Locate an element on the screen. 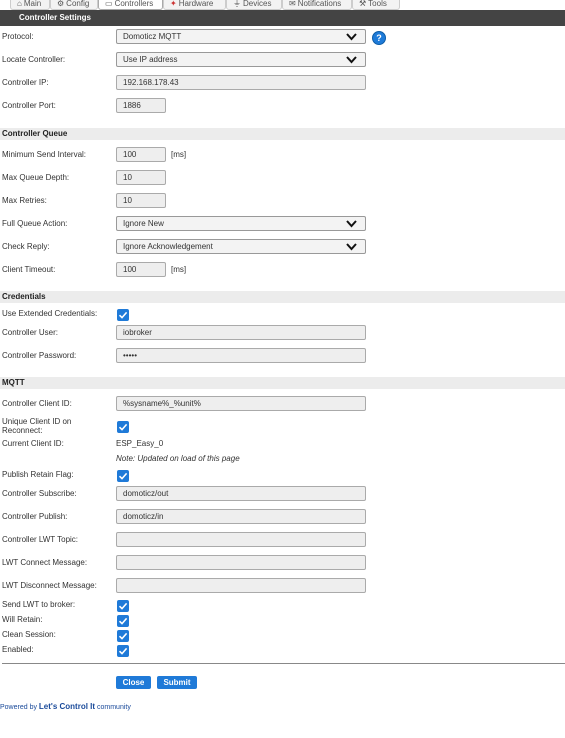 The image size is (565, 738). send-lwt-checkbox is located at coordinates (123, 606).